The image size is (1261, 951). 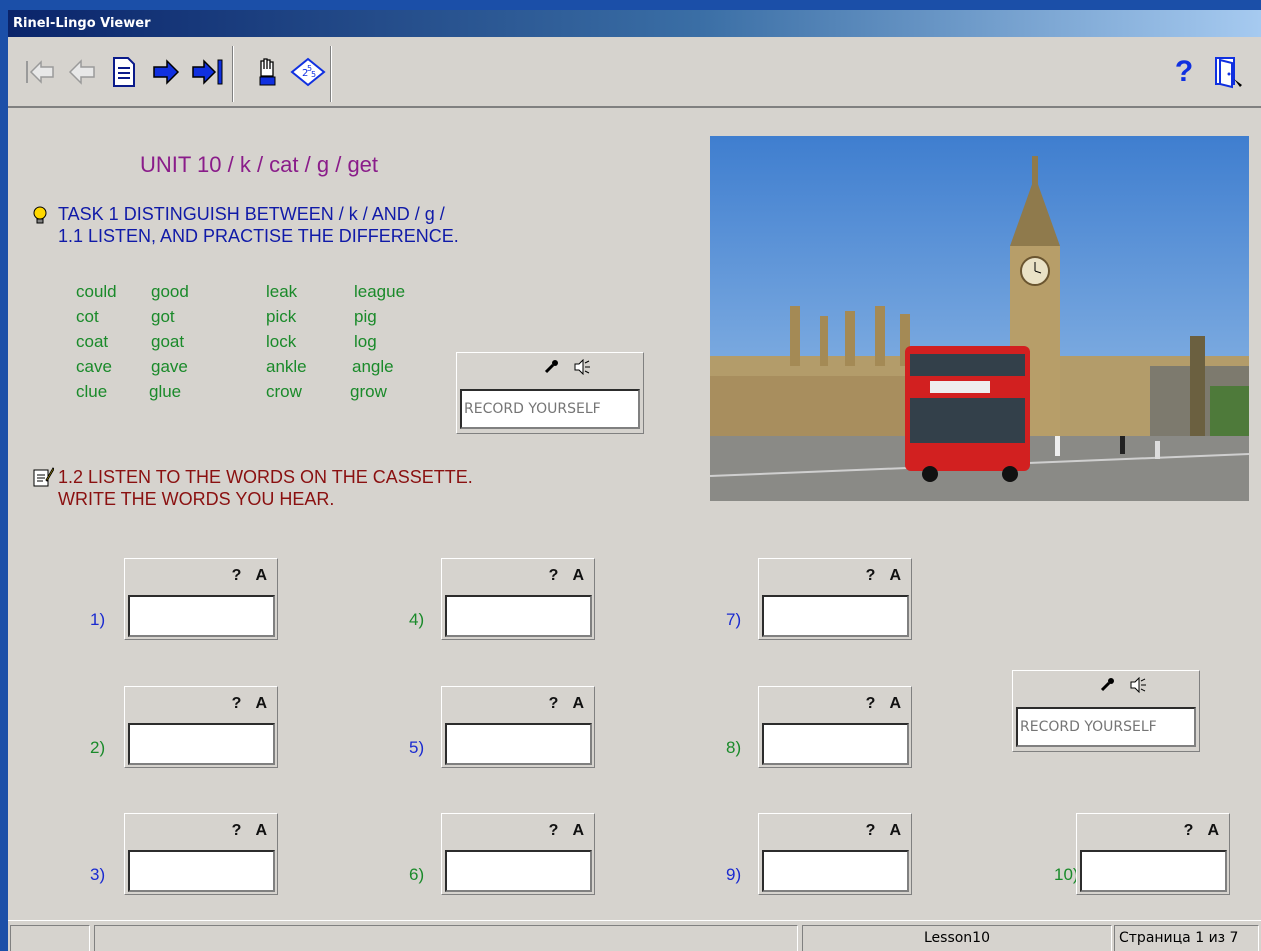 What do you see at coordinates (168, 341) in the screenshot?
I see `word: goat` at bounding box center [168, 341].